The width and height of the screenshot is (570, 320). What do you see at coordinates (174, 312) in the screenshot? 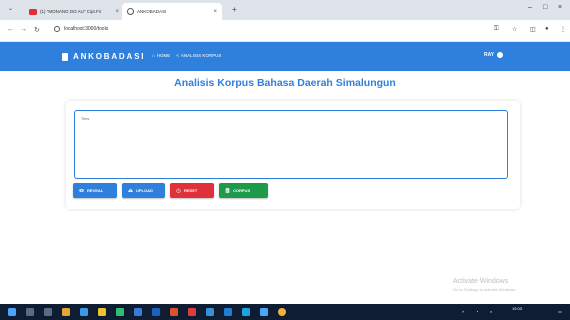
I see `powerpoint-icon` at bounding box center [174, 312].